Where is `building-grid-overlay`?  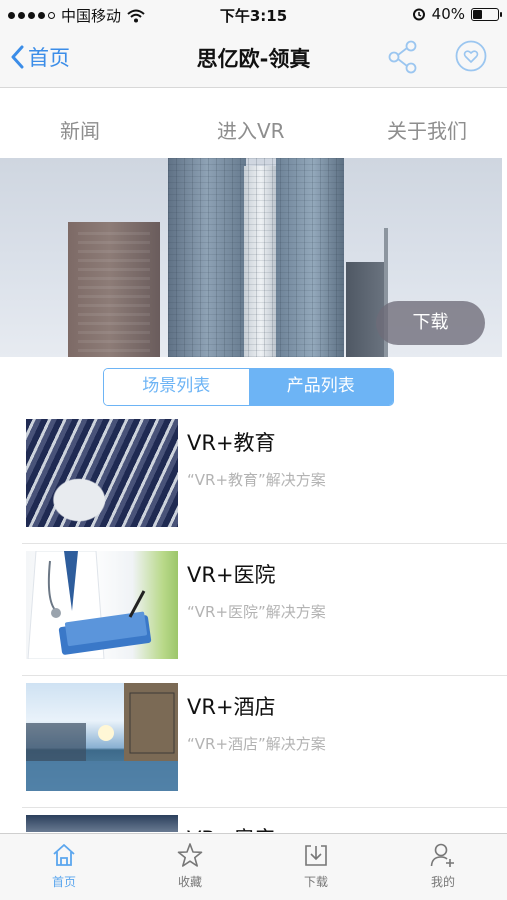 building-grid-overlay is located at coordinates (256, 257).